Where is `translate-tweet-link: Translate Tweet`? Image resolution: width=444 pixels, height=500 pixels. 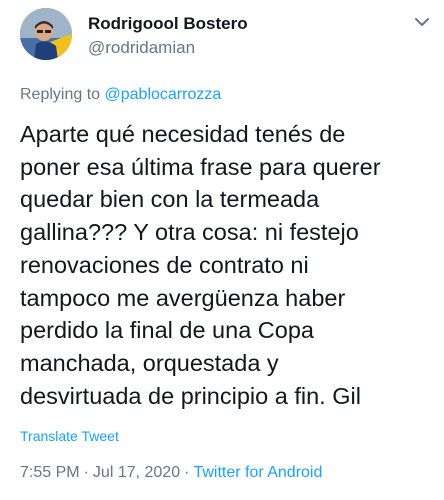
translate-tweet-link: Translate Tweet is located at coordinates (69, 436).